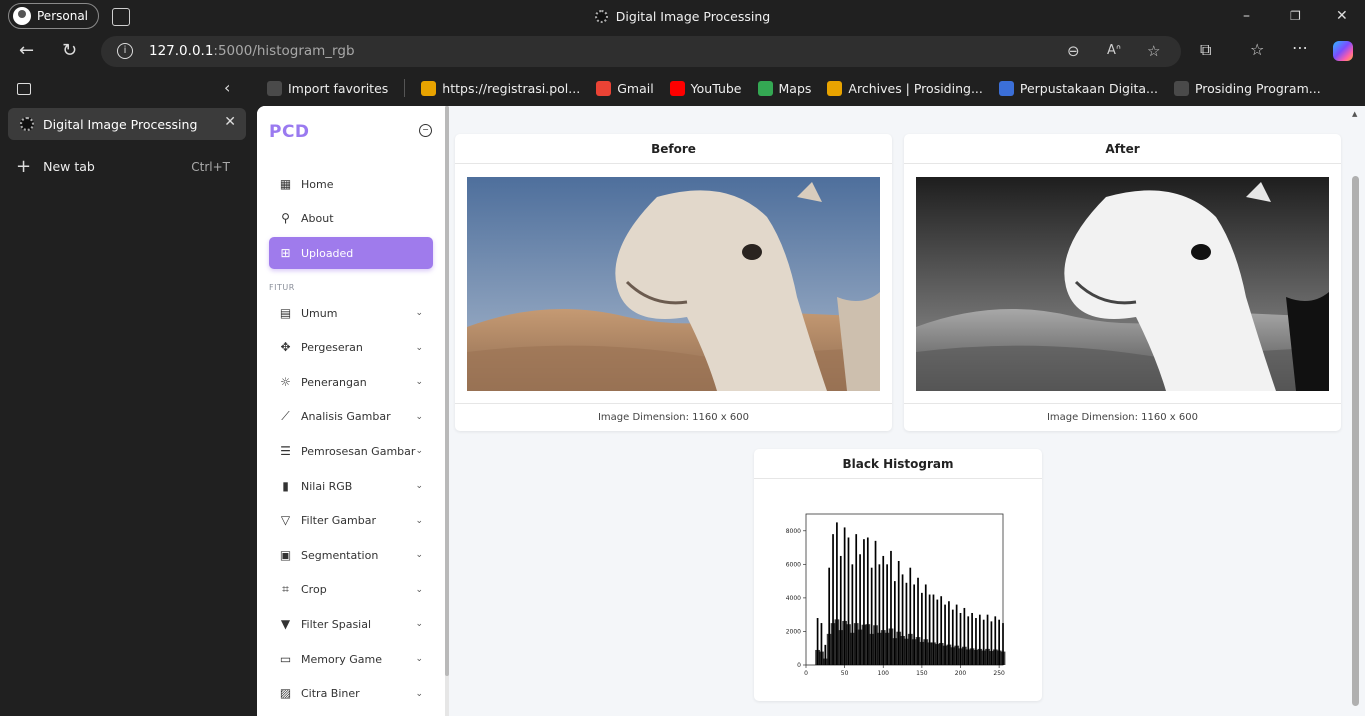  What do you see at coordinates (334, 382) in the screenshot?
I see `sidebar-item-label: Penerangan` at bounding box center [334, 382].